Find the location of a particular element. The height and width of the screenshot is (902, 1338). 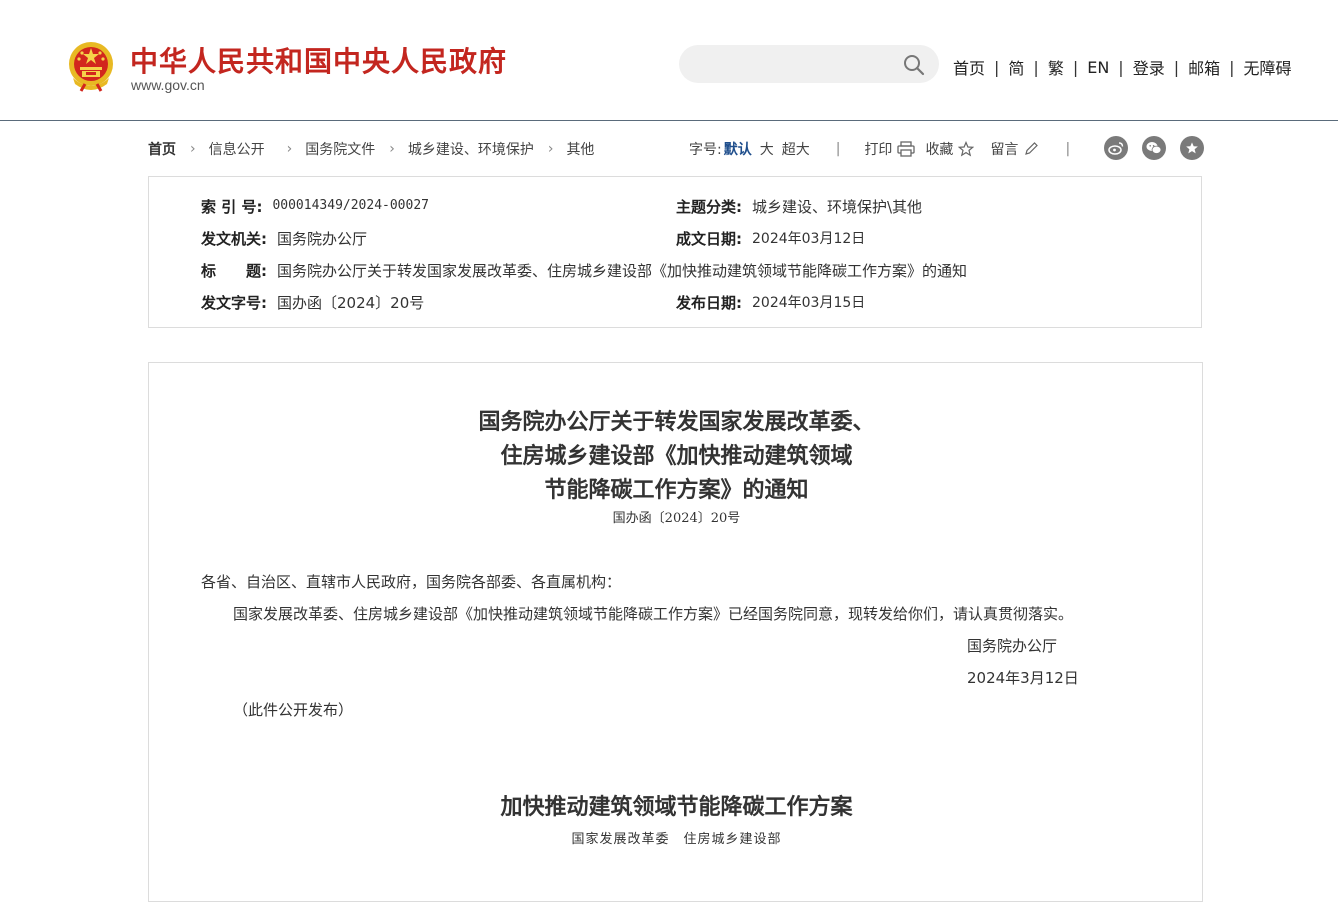

star-icon is located at coordinates (1192, 148).